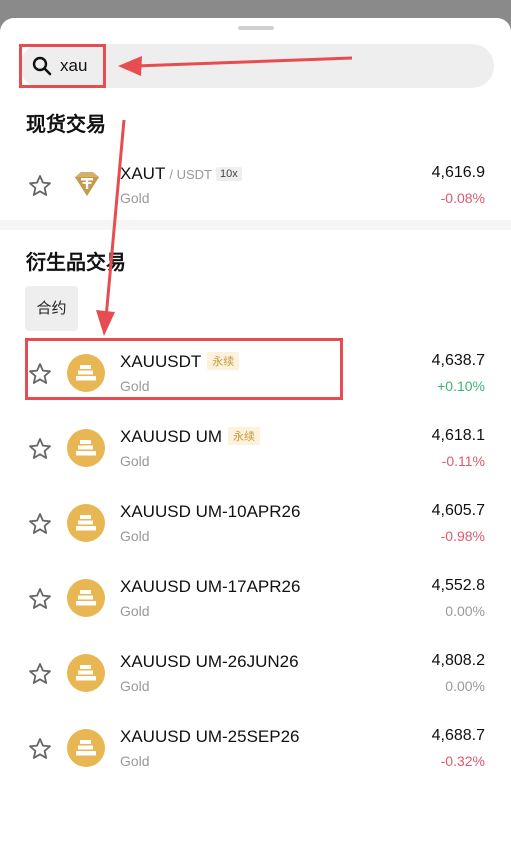 The image size is (511, 860). What do you see at coordinates (135, 198) in the screenshot?
I see `spot-sub-label: Gold` at bounding box center [135, 198].